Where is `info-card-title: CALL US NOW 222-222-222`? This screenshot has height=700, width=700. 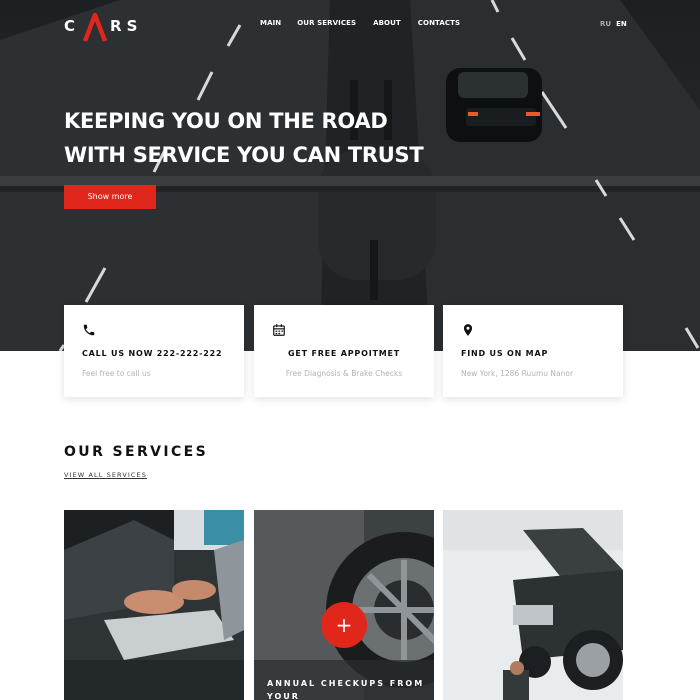 info-card-title: CALL US NOW 222-222-222 is located at coordinates (152, 353).